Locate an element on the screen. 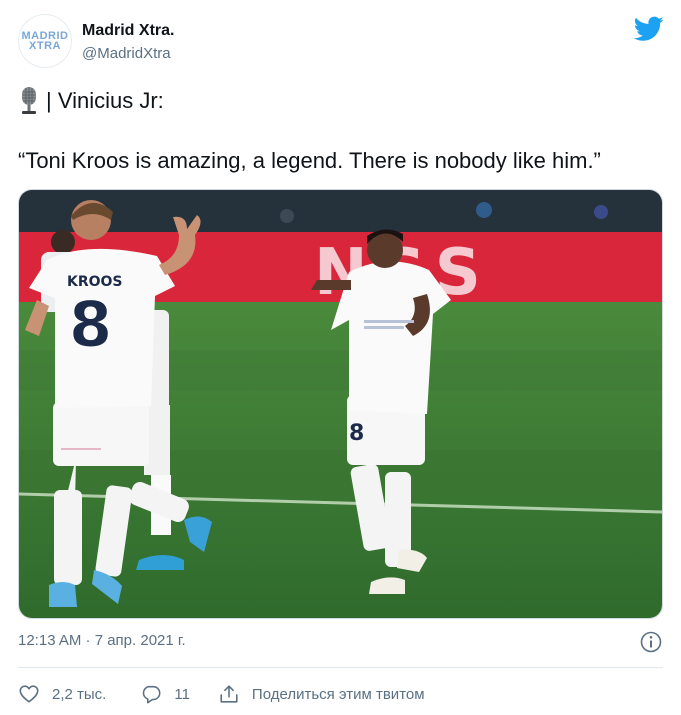  share-button: Поделиться этим твитом is located at coordinates (321, 694).